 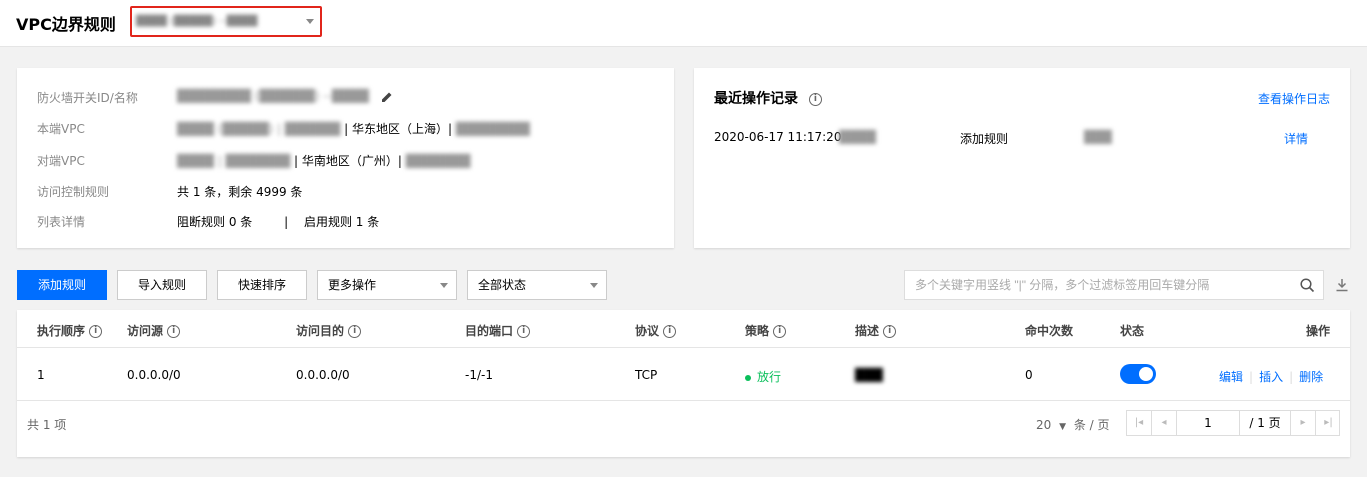 I want to click on cell-desc: ███, so click(x=869, y=375).